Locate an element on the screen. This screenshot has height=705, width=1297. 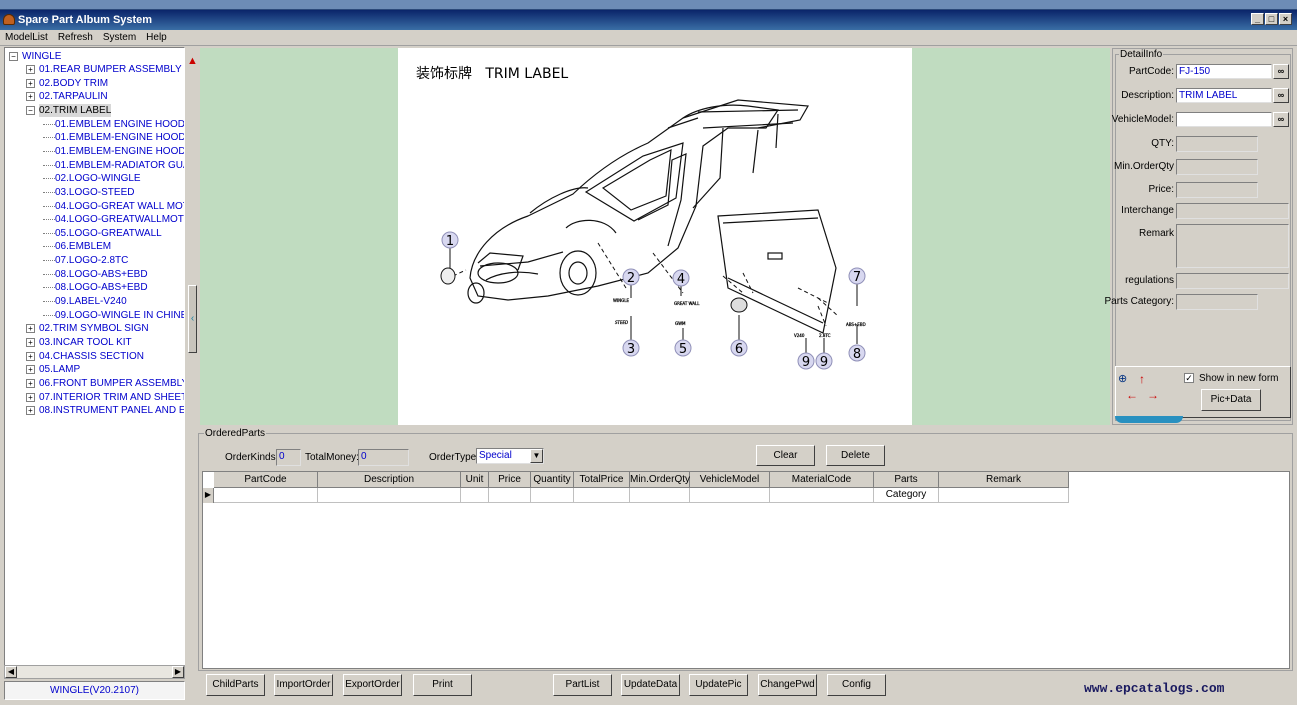
tree-section: 02.TARPAULIN is located at coordinates (73, 96).